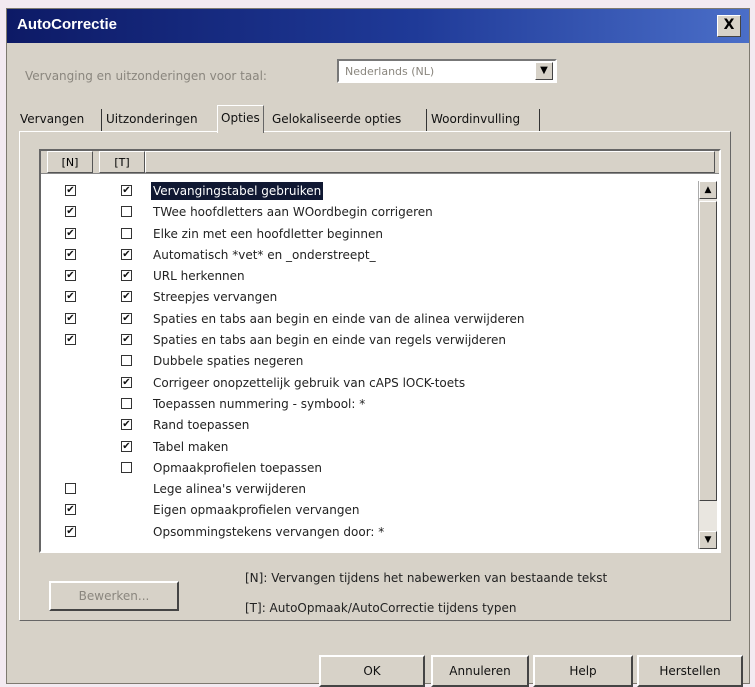 This screenshot has width=755, height=687. I want to click on list-item-label: Lege alinea's verwijderen, so click(229, 489).